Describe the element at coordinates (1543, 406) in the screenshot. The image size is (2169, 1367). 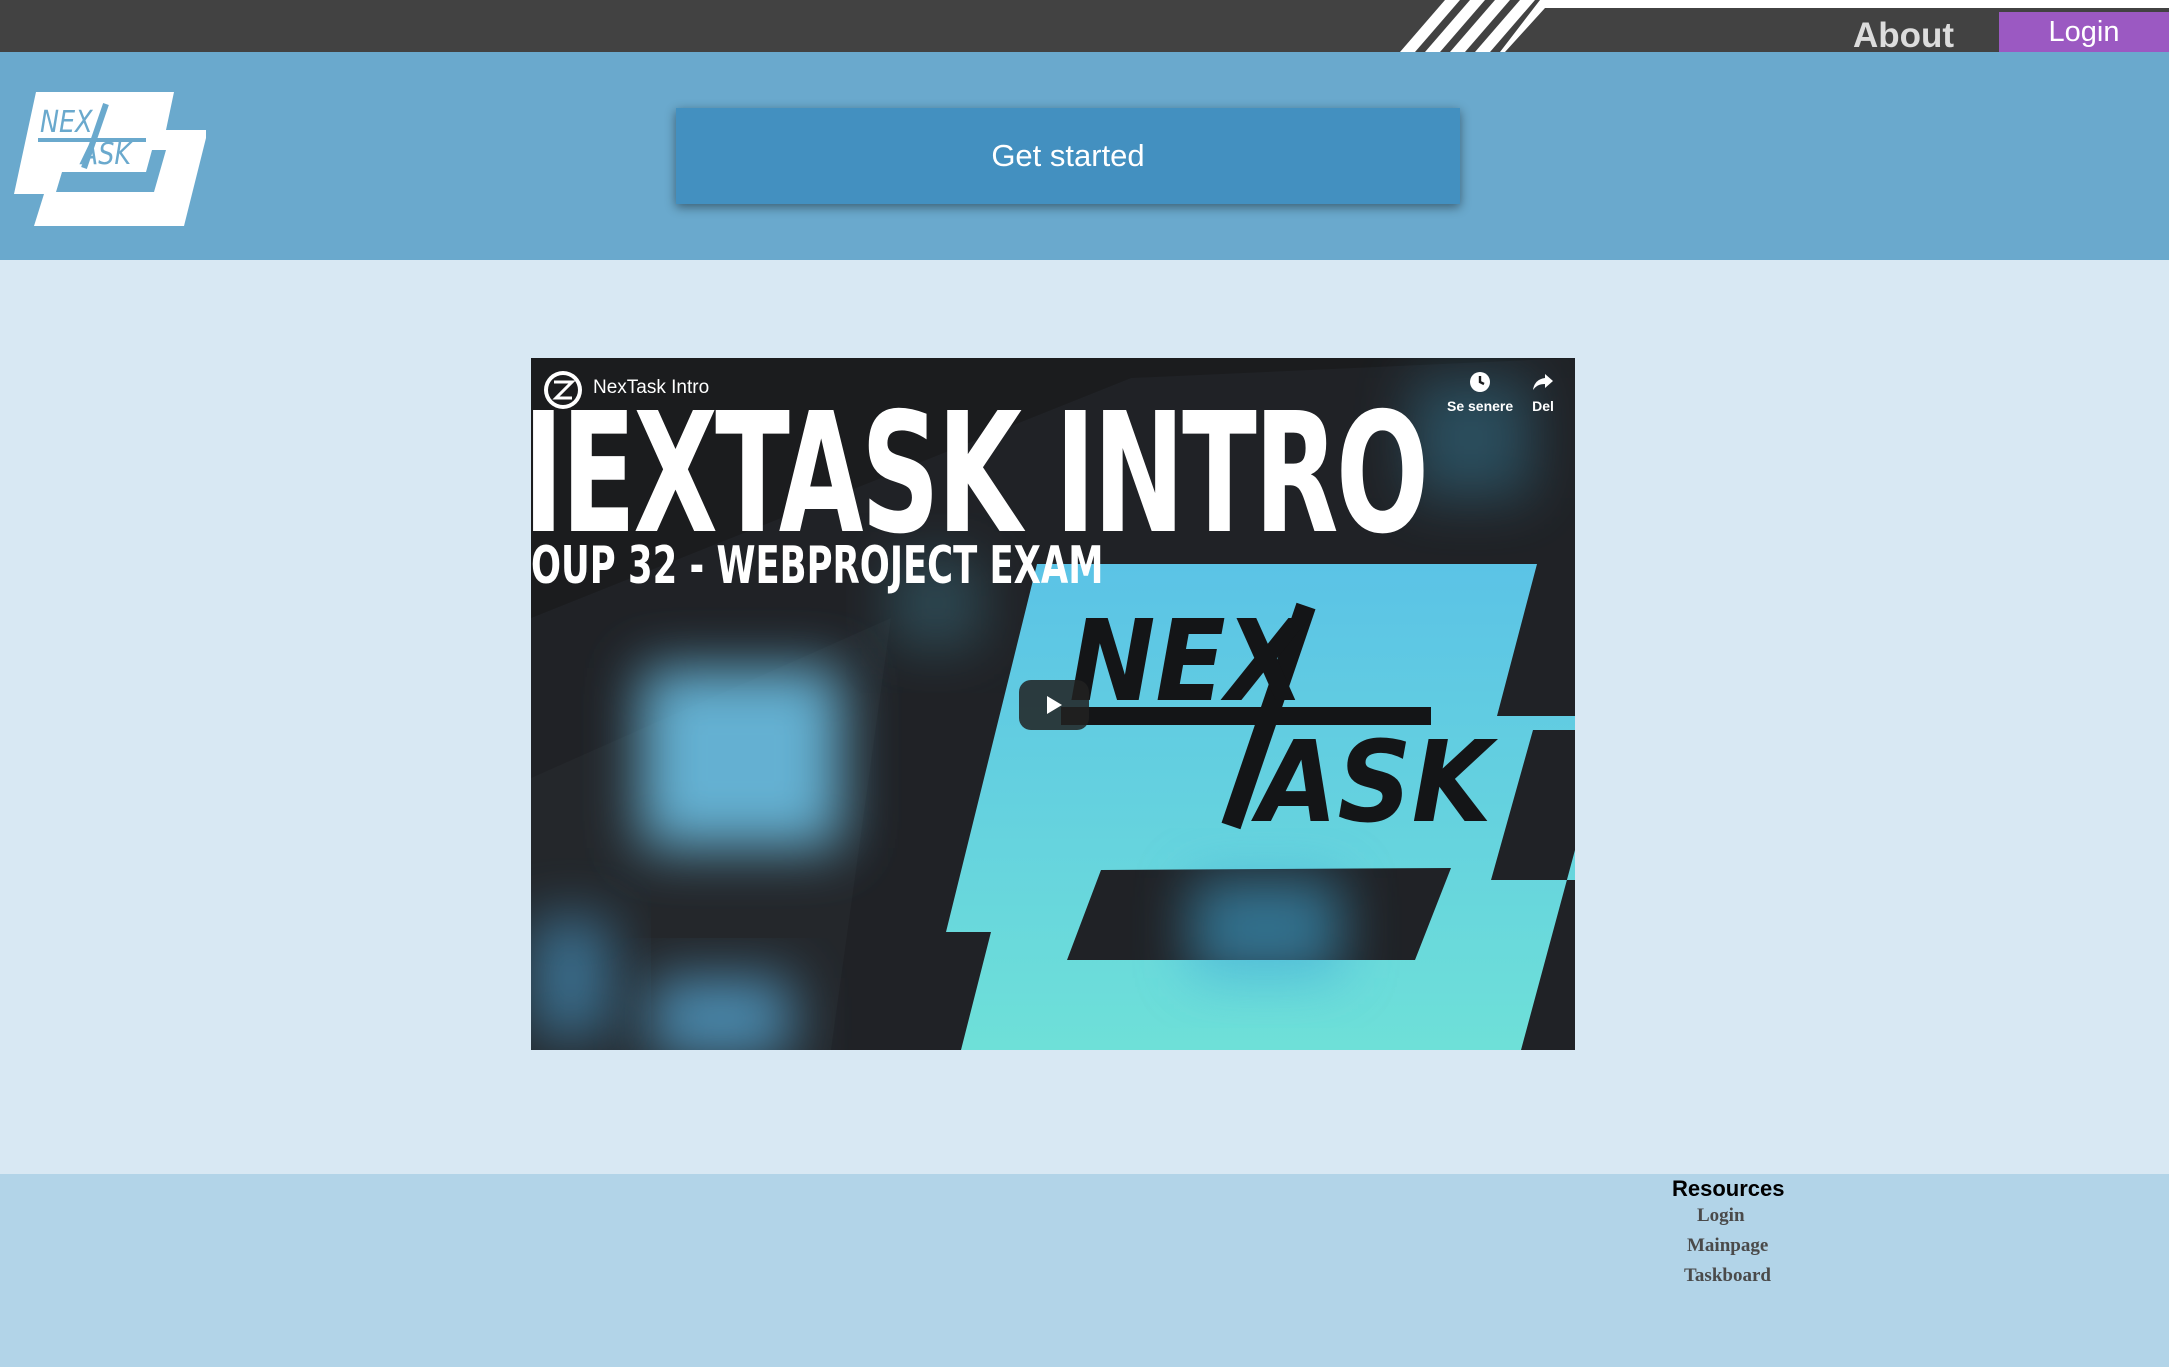
I see `share-label: Del` at that location.